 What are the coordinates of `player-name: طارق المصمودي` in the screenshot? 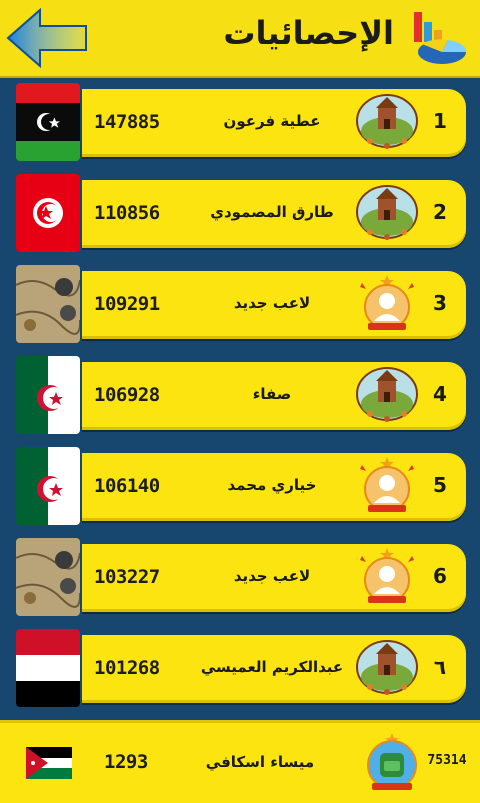 It's located at (272, 212).